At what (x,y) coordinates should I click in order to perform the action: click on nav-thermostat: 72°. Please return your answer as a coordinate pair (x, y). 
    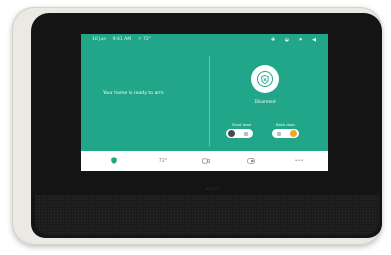
    Looking at the image, I should click on (163, 161).